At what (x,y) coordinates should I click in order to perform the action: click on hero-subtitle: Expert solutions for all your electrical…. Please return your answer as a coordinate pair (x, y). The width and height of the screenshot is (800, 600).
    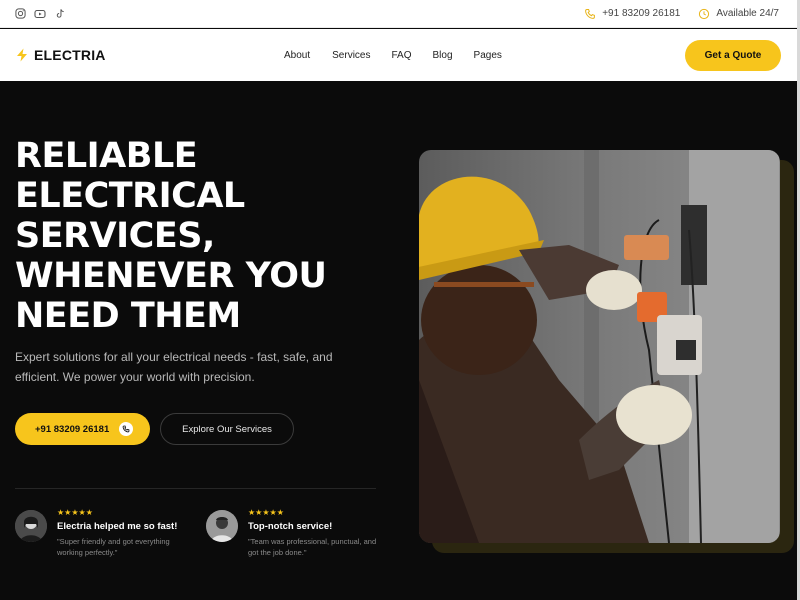
    Looking at the image, I should click on (174, 367).